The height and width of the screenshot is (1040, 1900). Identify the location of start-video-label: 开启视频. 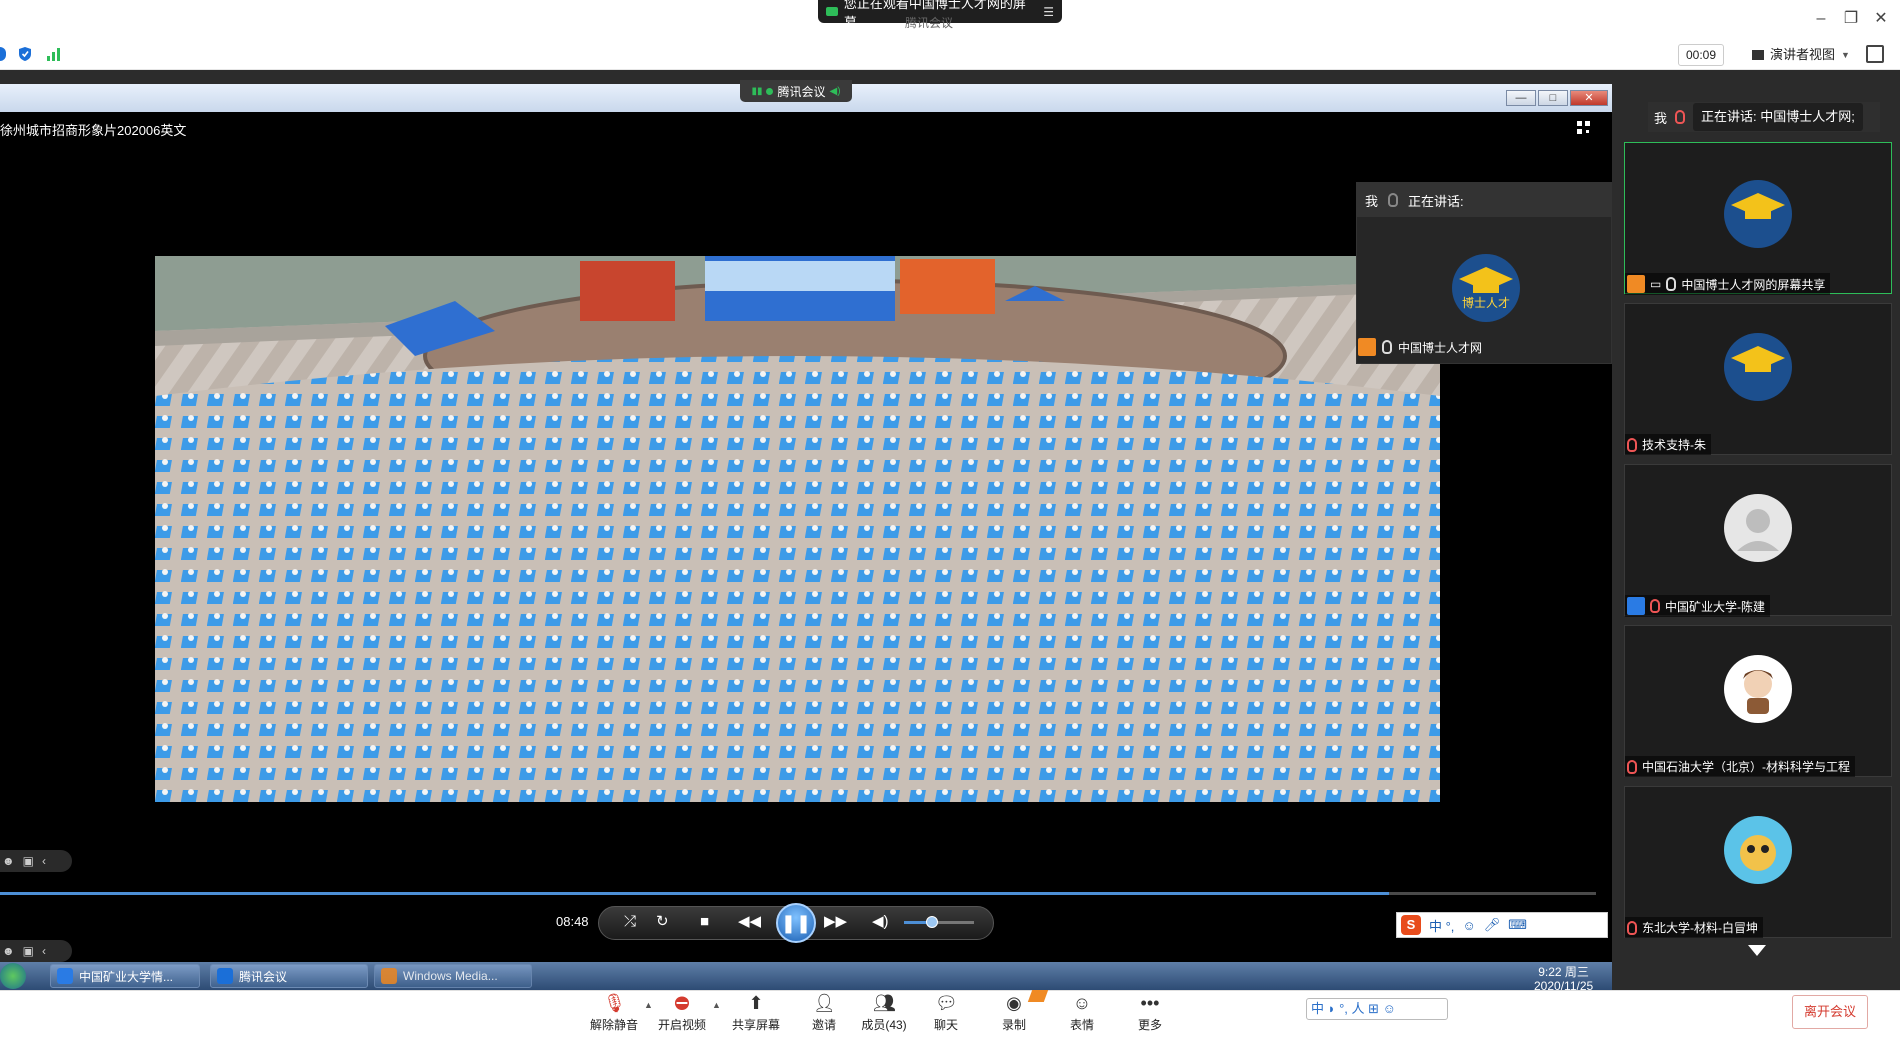
(681, 1025).